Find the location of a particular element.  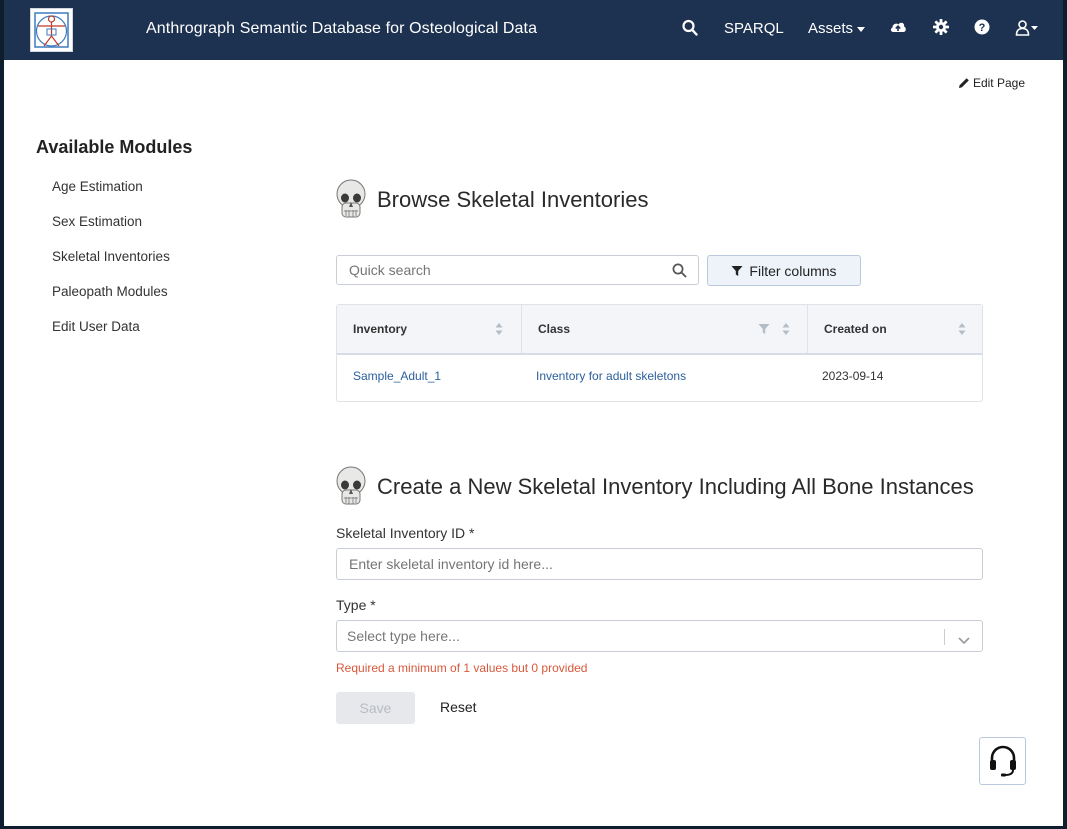

browse-title: Browse Skeletal Inventories is located at coordinates (513, 199).